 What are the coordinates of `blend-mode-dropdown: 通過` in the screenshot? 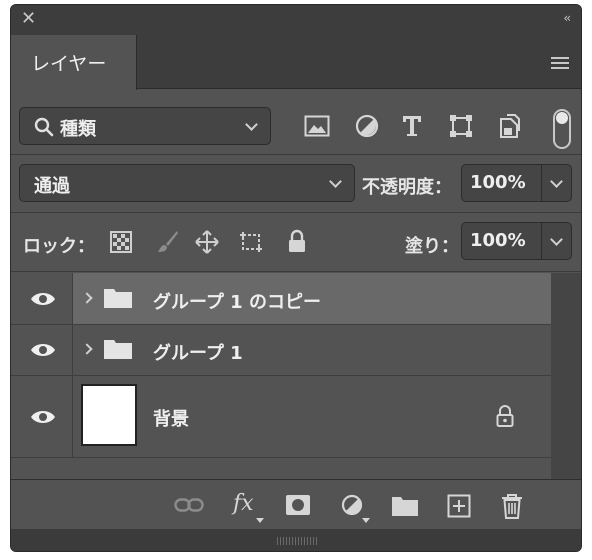 It's located at (187, 183).